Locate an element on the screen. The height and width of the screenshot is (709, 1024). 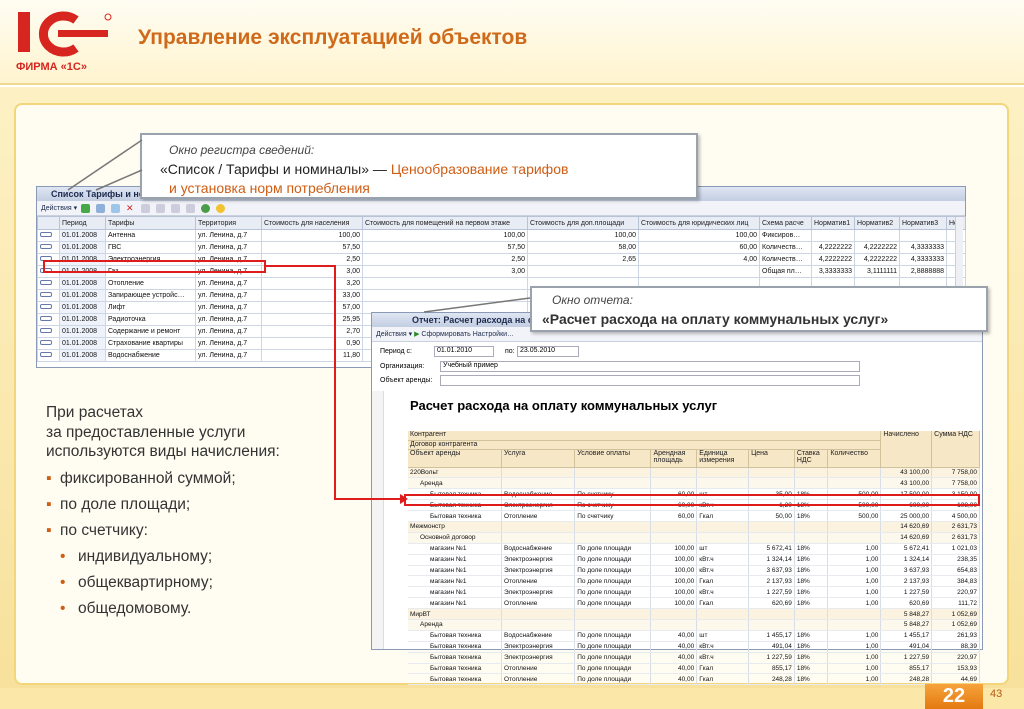
report-cell: магазин №1 is located at coordinates (455, 581).